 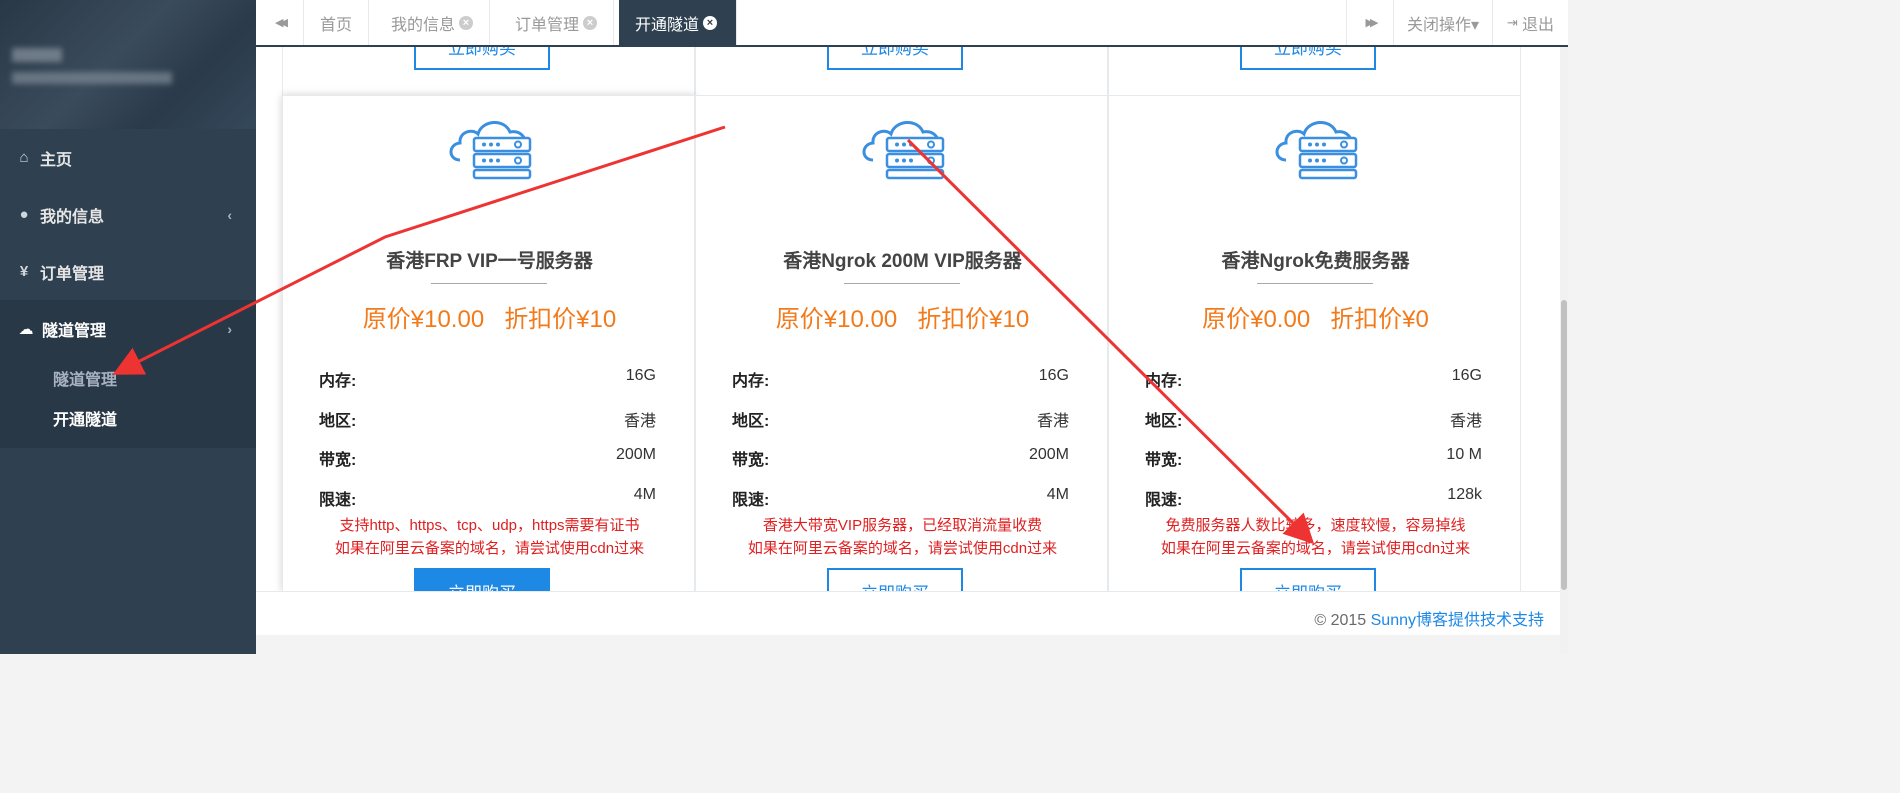 What do you see at coordinates (489, 525) in the screenshot?
I see `note-line: 支持http、https、tcp、udp，https需要有证书` at bounding box center [489, 525].